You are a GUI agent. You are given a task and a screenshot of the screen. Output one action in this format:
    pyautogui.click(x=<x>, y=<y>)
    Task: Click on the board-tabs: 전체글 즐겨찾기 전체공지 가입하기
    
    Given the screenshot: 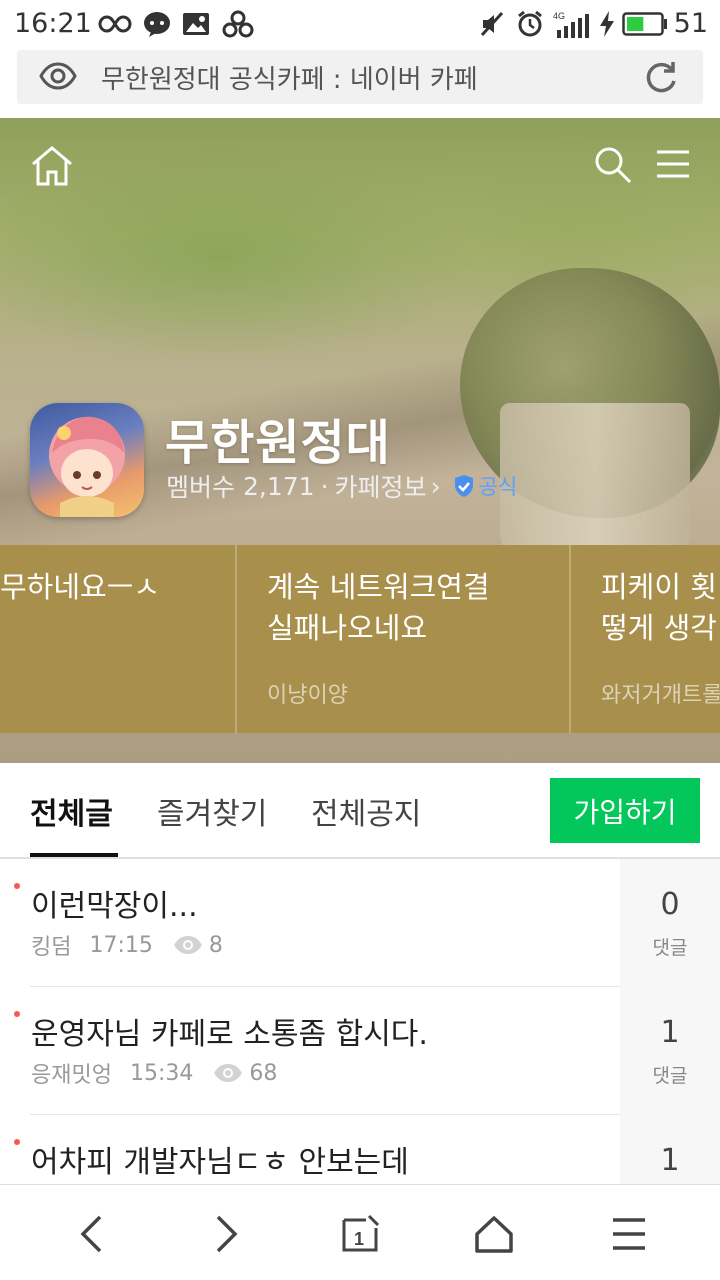 What is the action you would take?
    pyautogui.click(x=360, y=811)
    